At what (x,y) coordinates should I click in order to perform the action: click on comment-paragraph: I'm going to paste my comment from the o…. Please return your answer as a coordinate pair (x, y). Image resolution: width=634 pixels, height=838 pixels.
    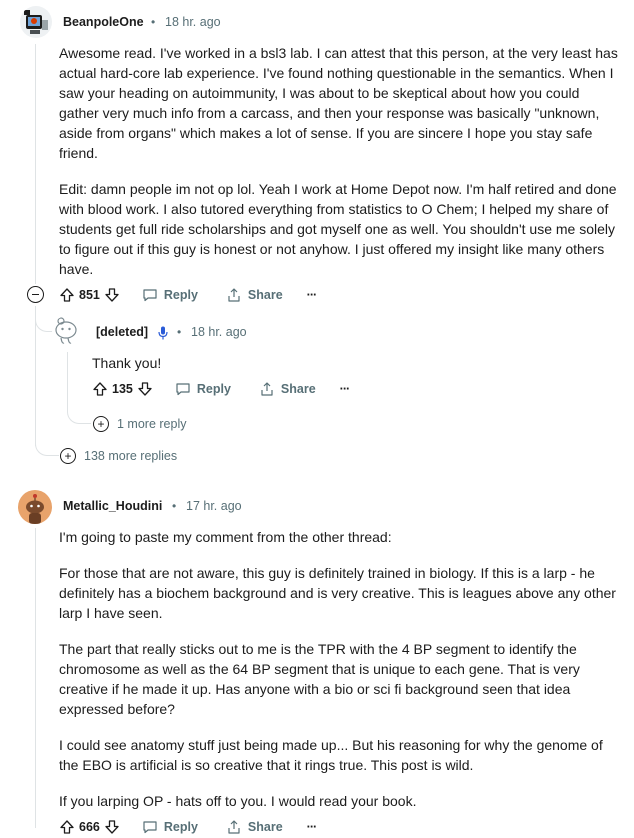
    Looking at the image, I should click on (225, 537).